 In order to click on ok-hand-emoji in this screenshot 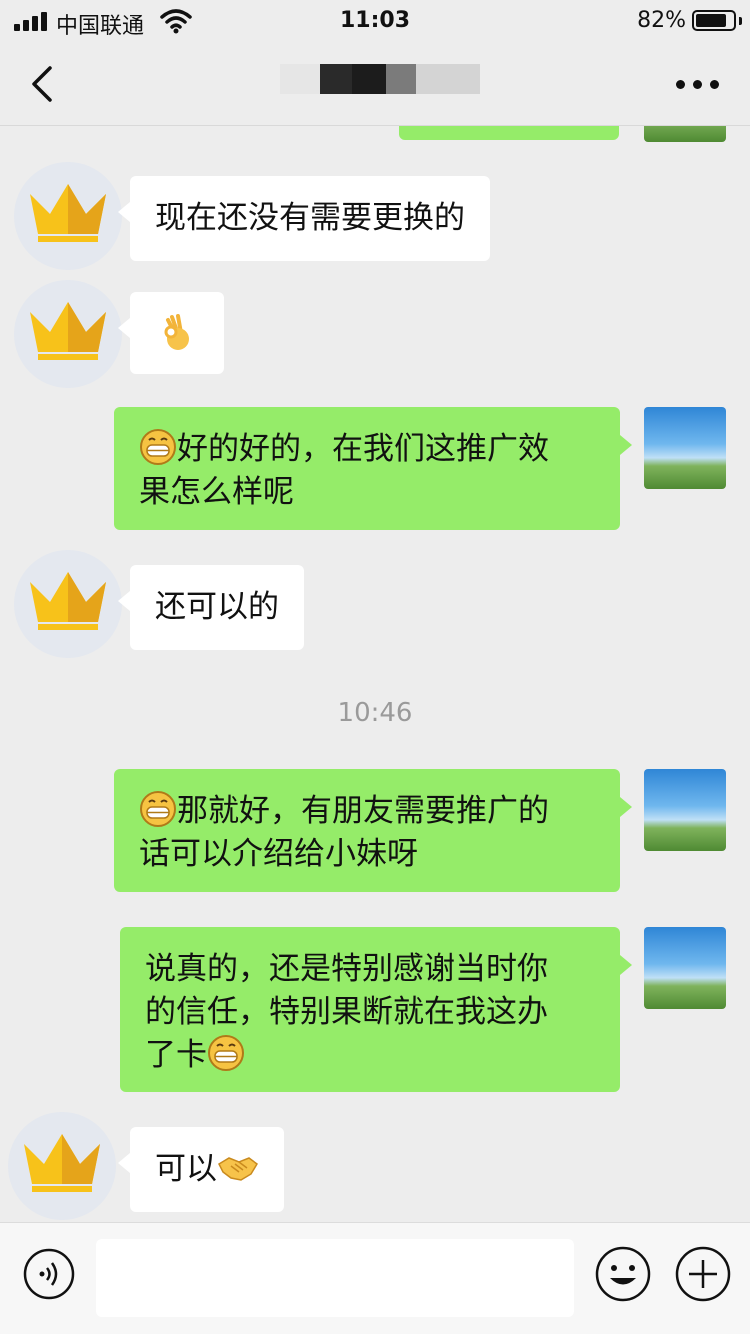, I will do `click(176, 332)`.